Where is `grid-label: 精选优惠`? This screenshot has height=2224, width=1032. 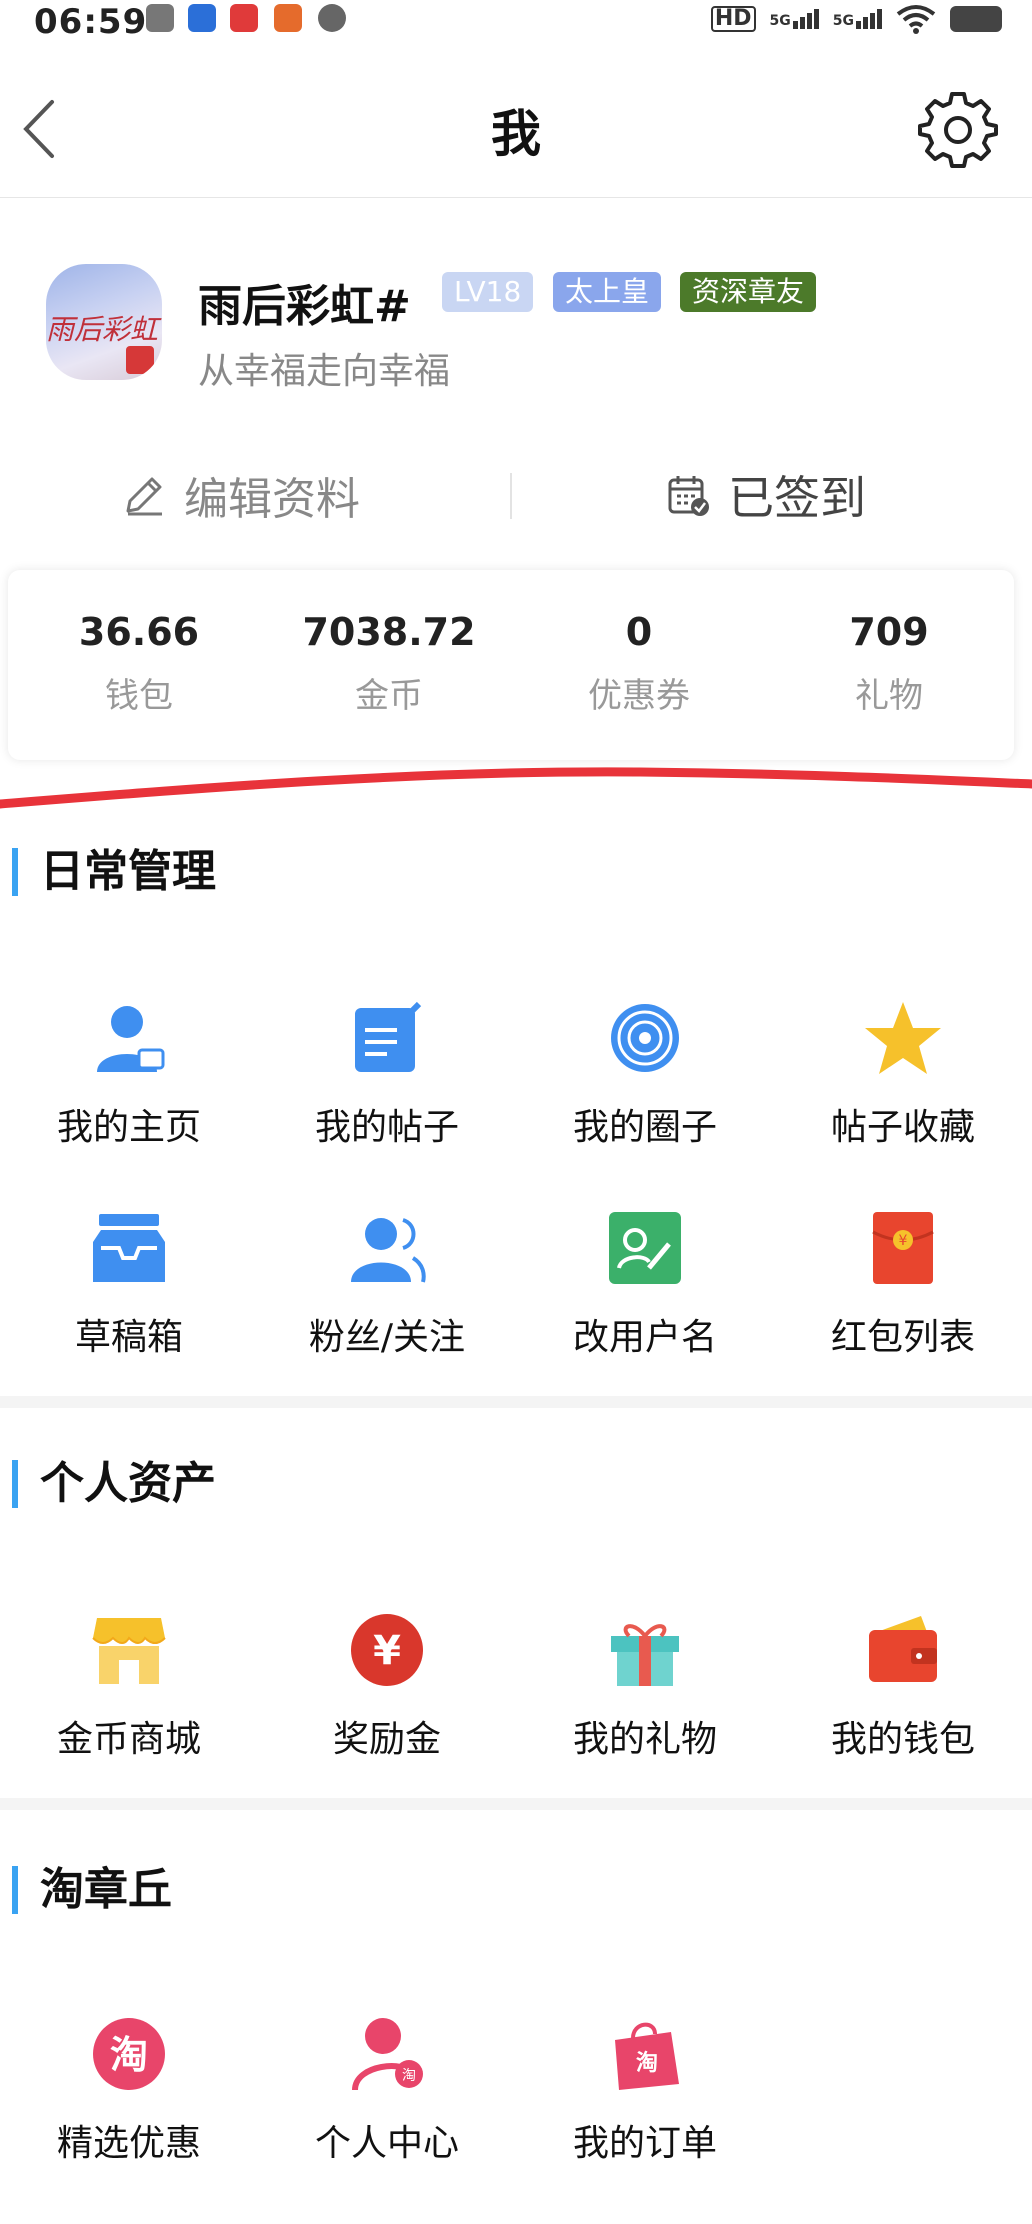 grid-label: 精选优惠 is located at coordinates (128, 2143).